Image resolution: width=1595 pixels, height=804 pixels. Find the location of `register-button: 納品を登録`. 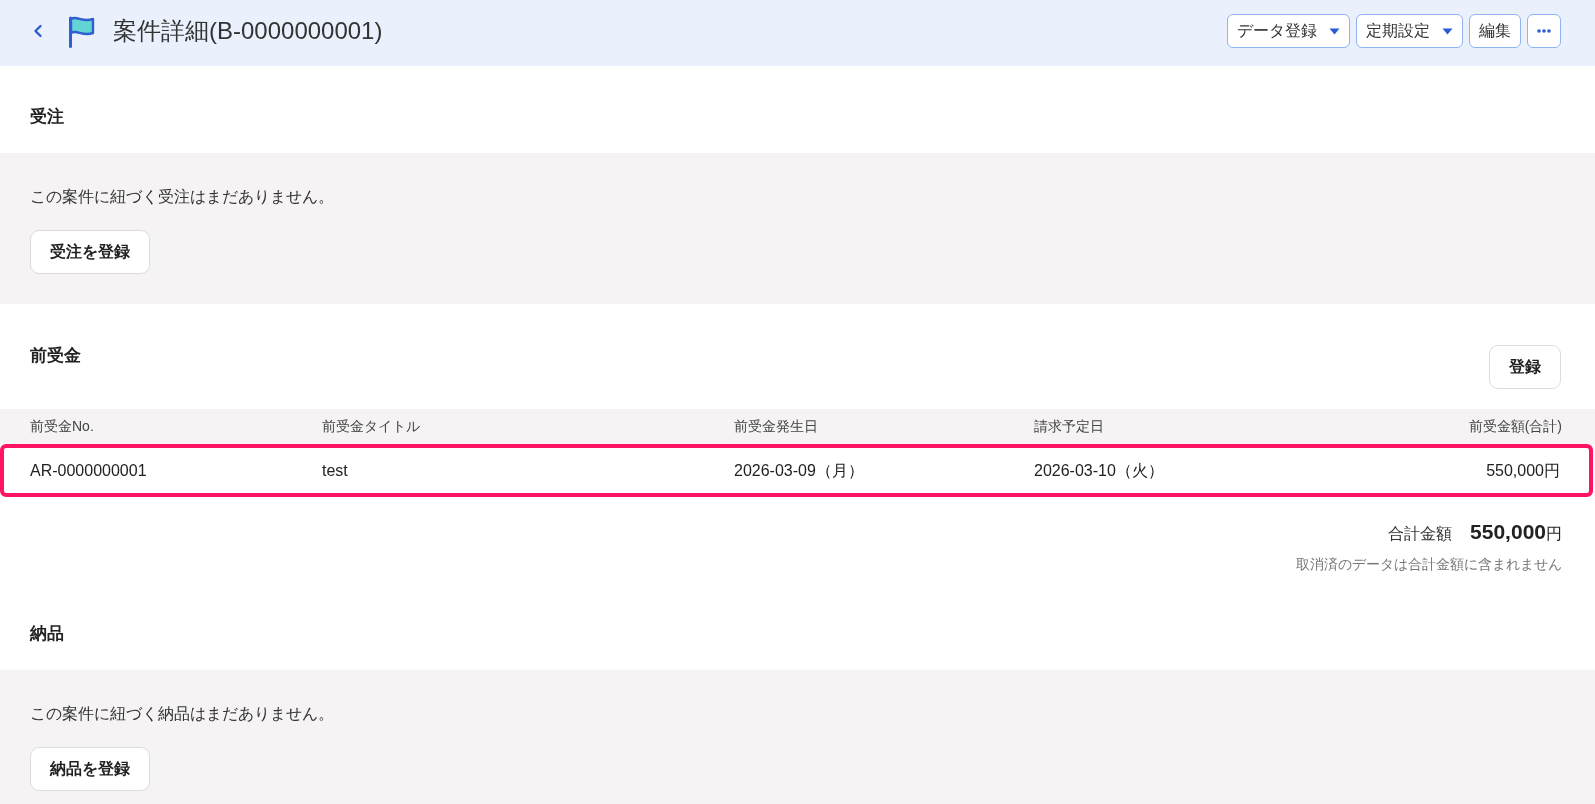

register-button: 納品を登録 is located at coordinates (90, 769).